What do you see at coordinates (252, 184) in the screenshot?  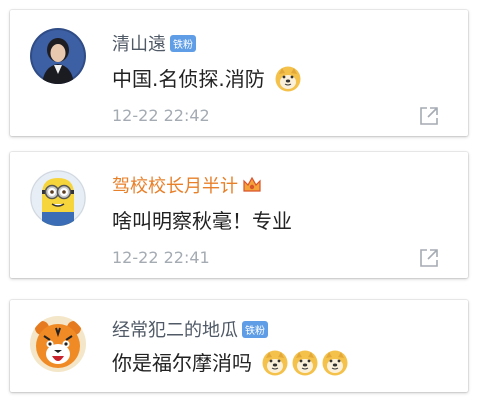 I see `crown-icon` at bounding box center [252, 184].